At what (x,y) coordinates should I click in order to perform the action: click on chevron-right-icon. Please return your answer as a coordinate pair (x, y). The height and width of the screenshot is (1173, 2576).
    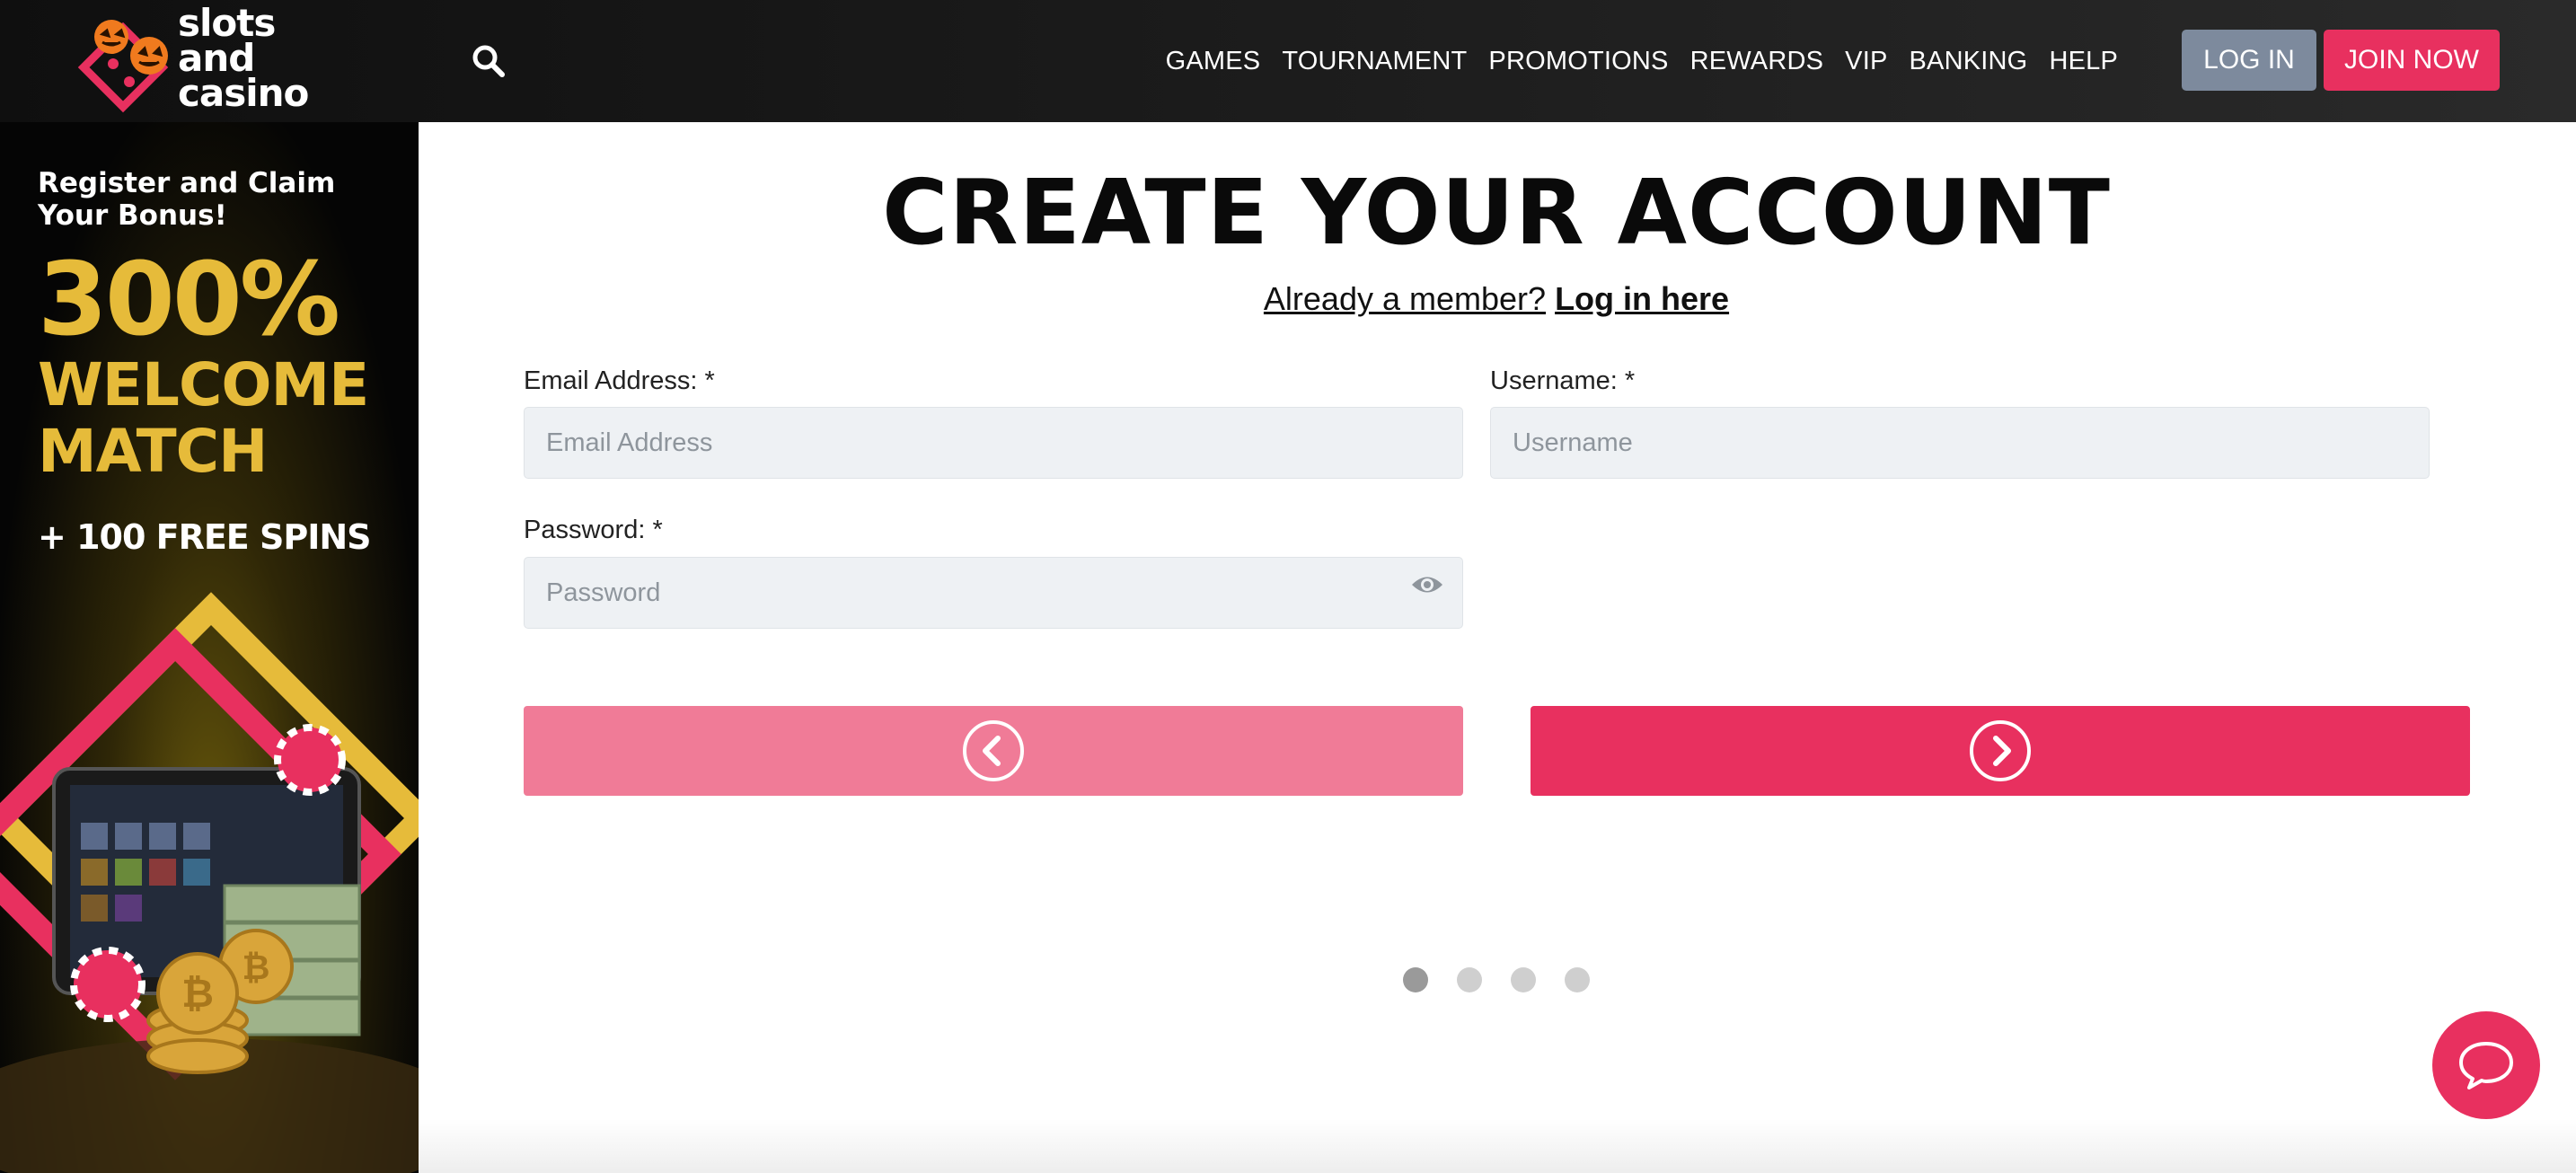
    Looking at the image, I should click on (2001, 750).